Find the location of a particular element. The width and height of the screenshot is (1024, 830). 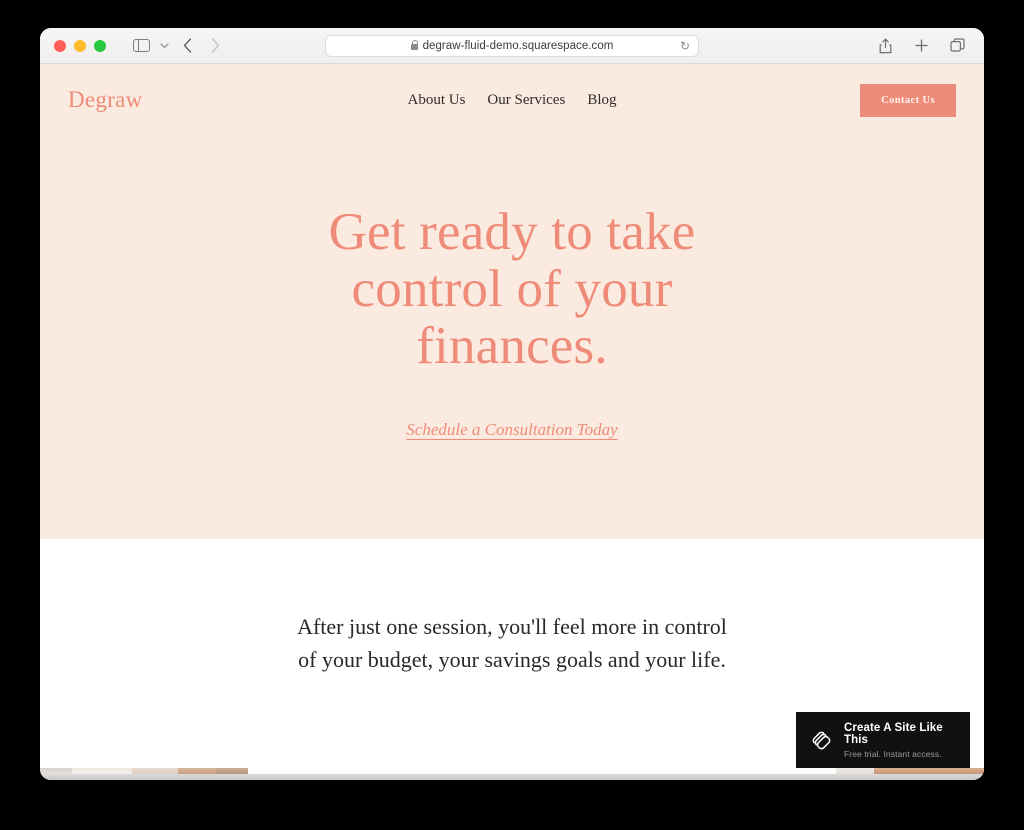

main-navigation: About Us Our Services Blog is located at coordinates (511, 100).